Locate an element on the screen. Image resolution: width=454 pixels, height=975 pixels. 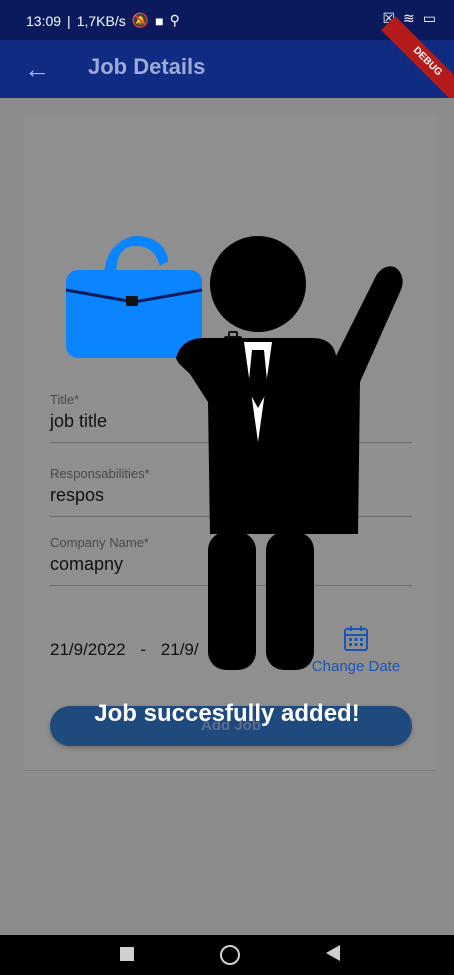
status-network-speed: 1,7KB/s is located at coordinates (101, 20).